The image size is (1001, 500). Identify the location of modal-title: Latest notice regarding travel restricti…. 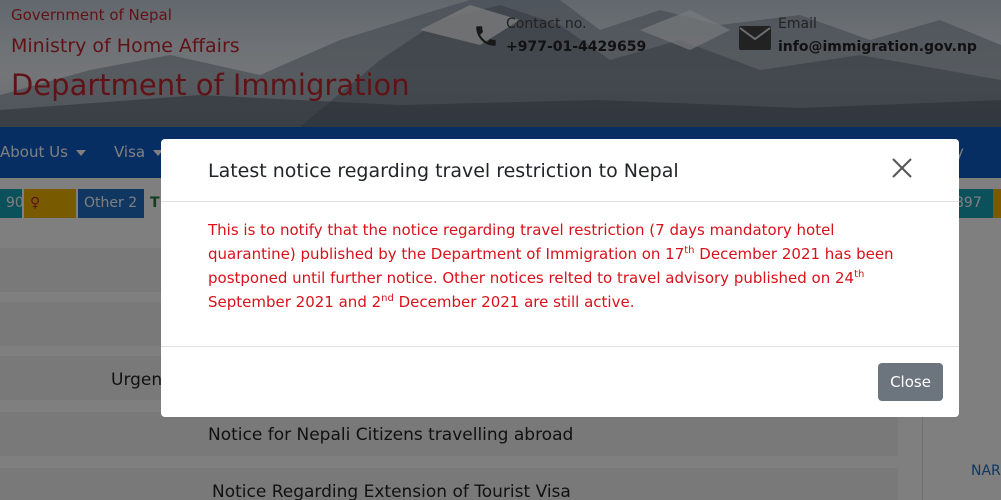
(443, 171).